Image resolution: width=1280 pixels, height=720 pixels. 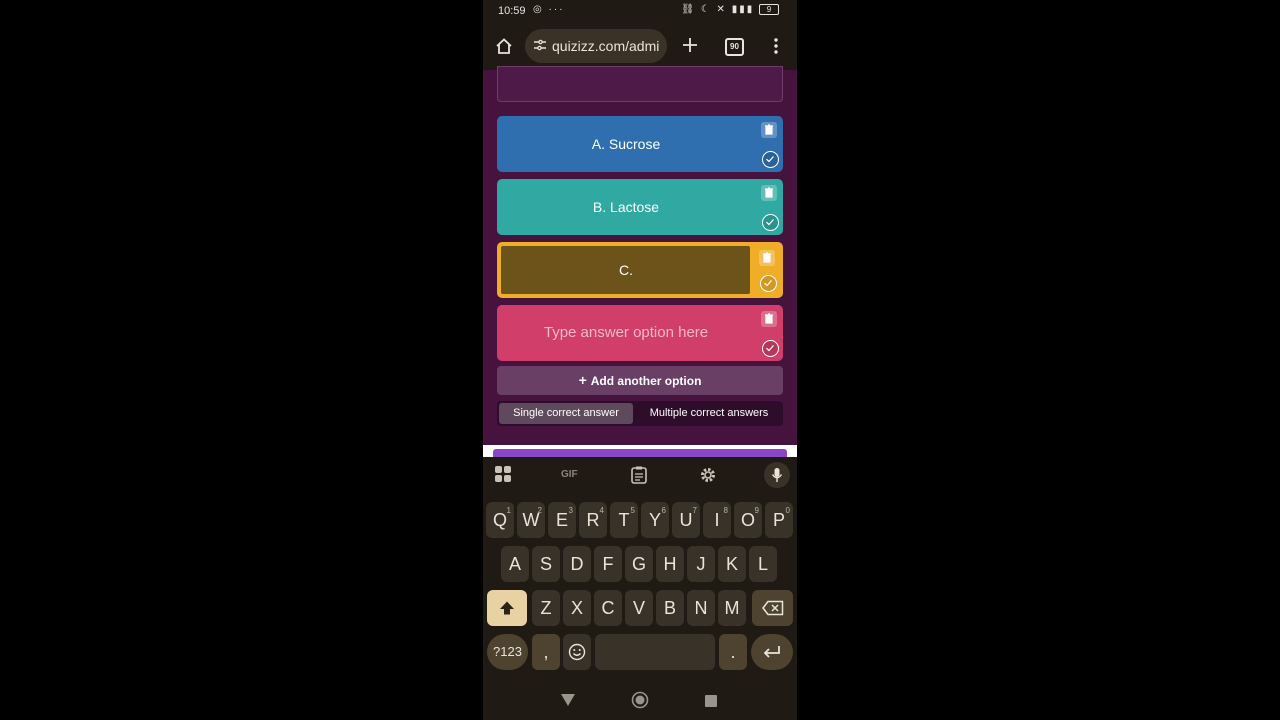 I want to click on key-k: K, so click(x=732, y=564).